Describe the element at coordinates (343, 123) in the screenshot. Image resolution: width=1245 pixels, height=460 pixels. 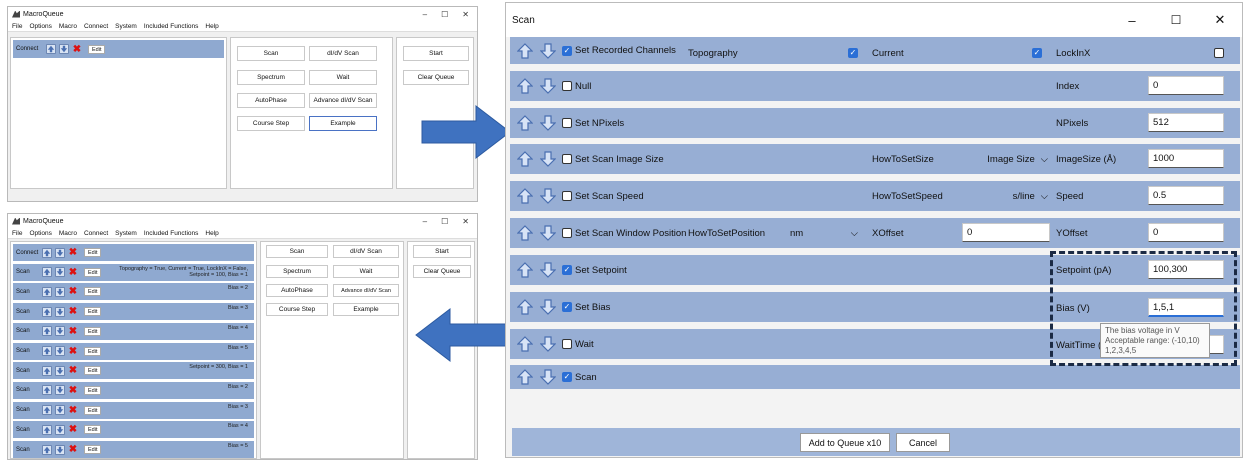
I see `example-function-button: Example` at that location.